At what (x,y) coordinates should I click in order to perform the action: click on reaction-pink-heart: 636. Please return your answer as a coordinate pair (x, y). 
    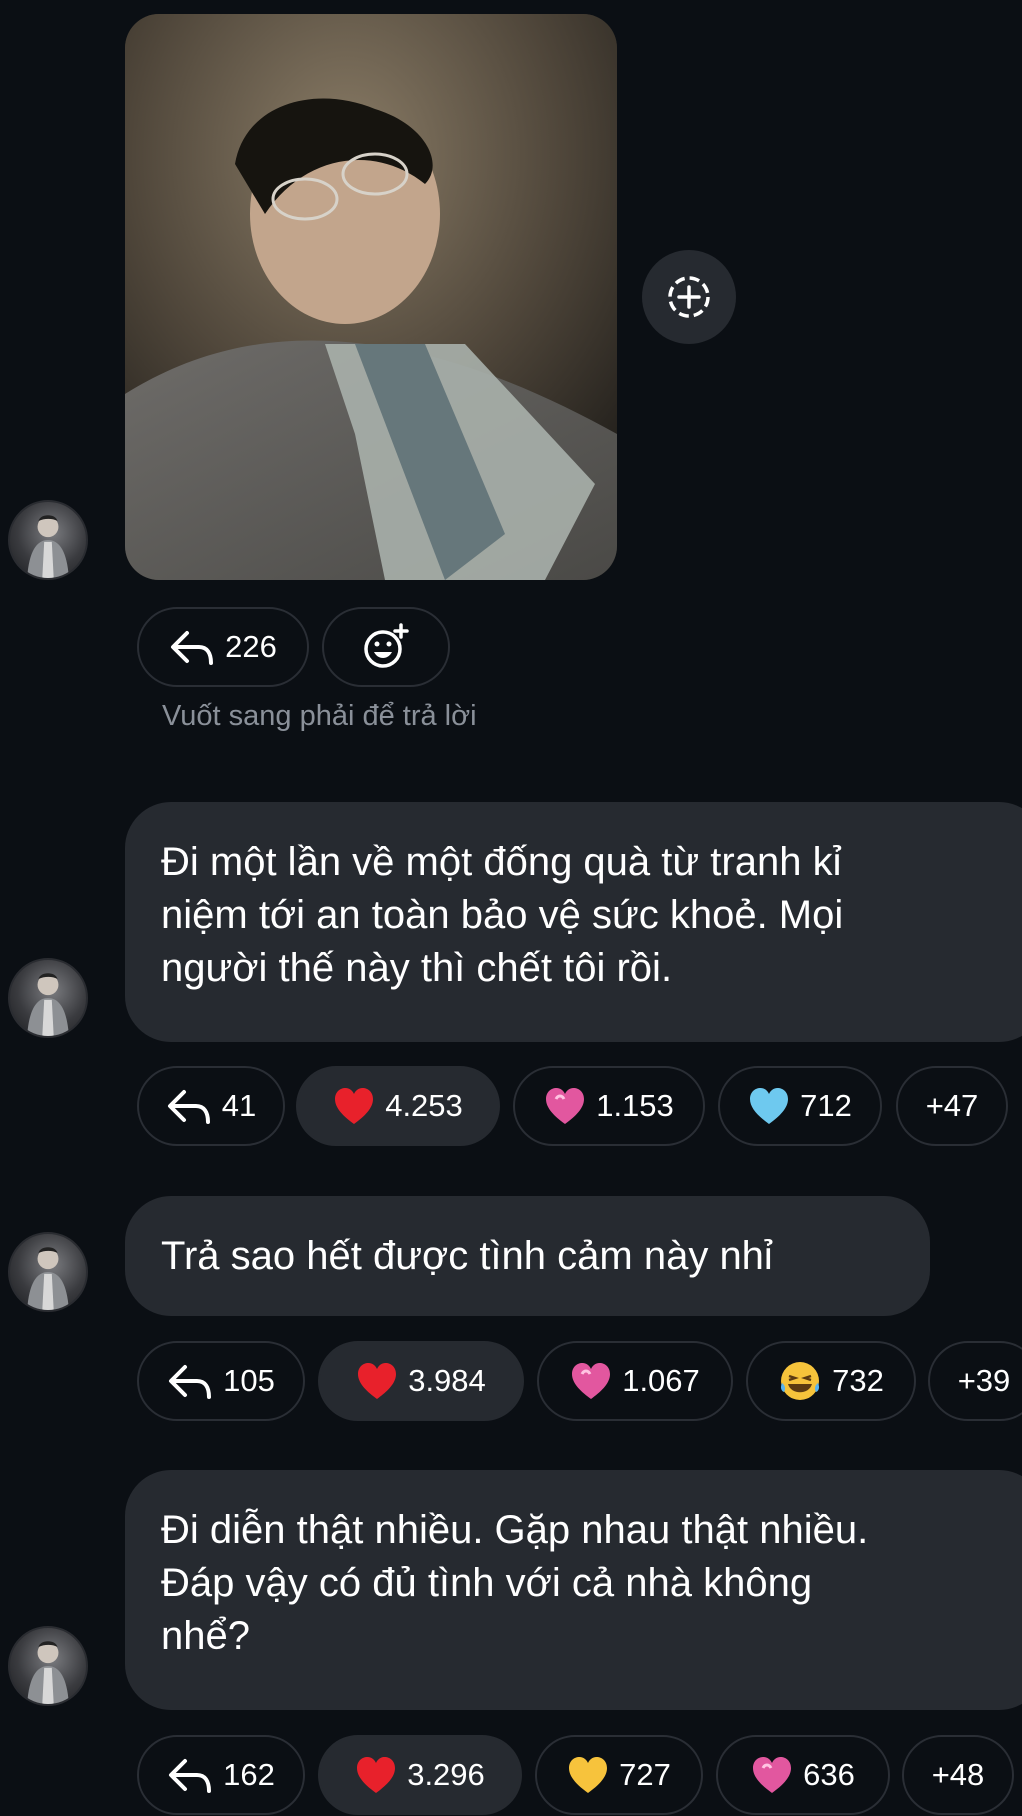
    Looking at the image, I should click on (803, 1775).